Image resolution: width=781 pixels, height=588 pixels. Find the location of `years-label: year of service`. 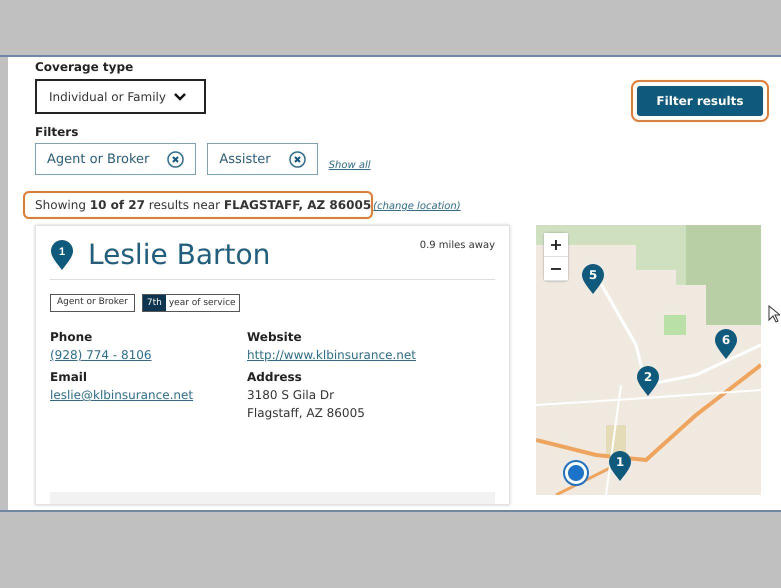

years-label: year of service is located at coordinates (202, 303).